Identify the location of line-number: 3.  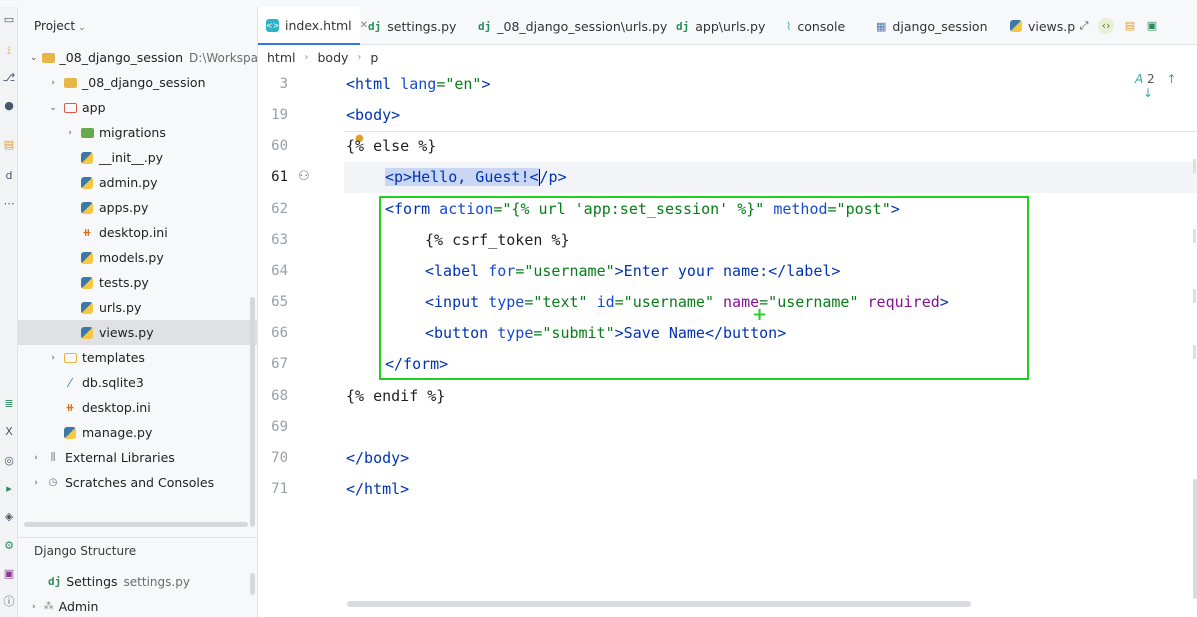
(283, 84).